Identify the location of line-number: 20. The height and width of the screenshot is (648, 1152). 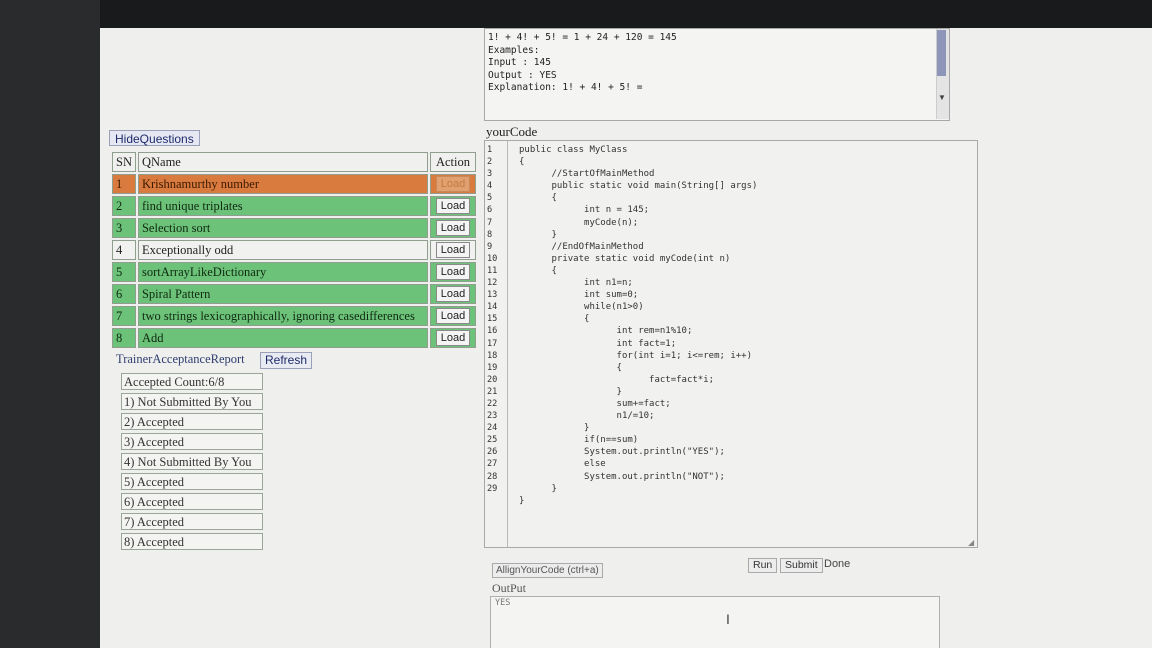
(492, 379).